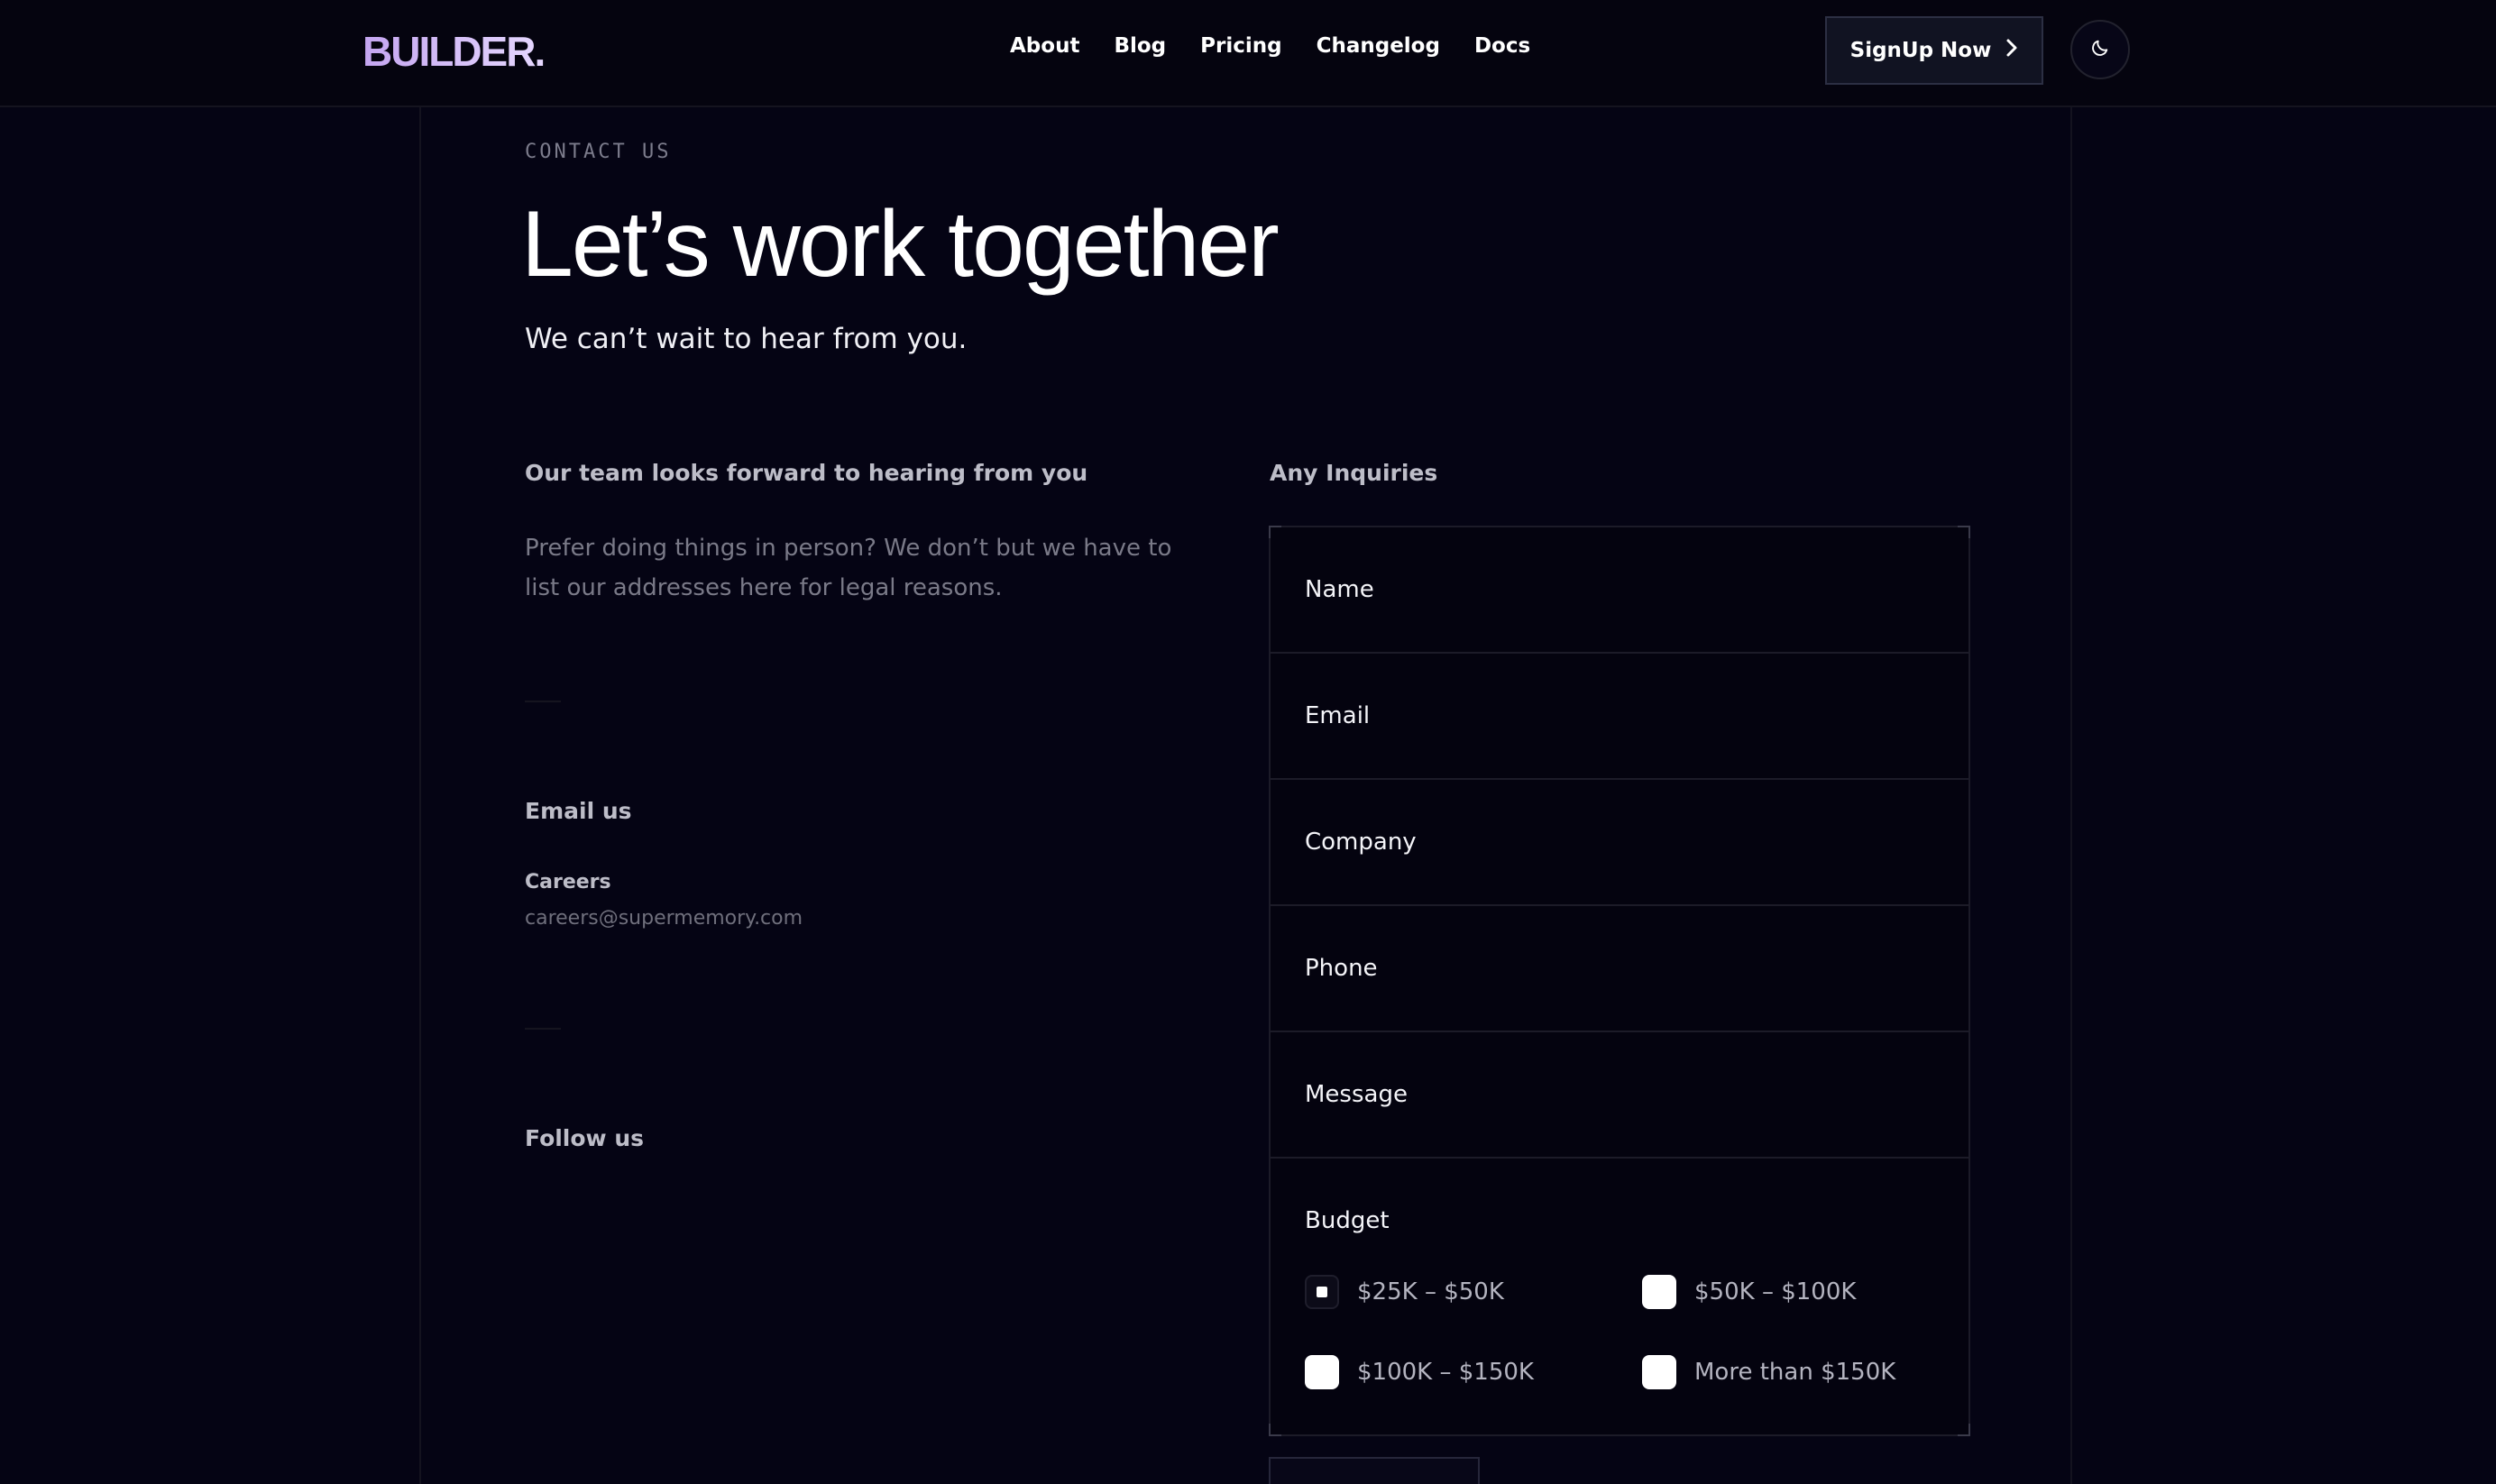 This screenshot has width=2496, height=1484. I want to click on budget-option-more-150k: More than $150K, so click(1769, 1372).